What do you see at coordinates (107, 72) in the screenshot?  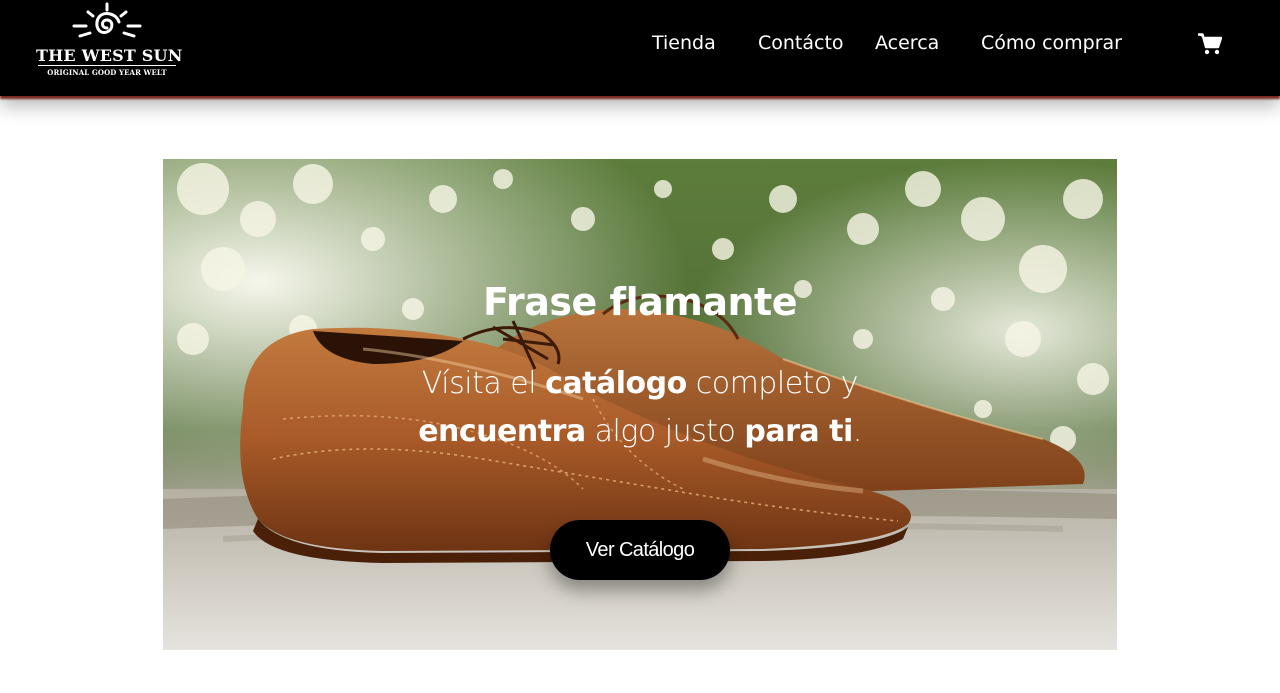 I see `logo-tagline: ORIGINAL GOOD YEAR WELT` at bounding box center [107, 72].